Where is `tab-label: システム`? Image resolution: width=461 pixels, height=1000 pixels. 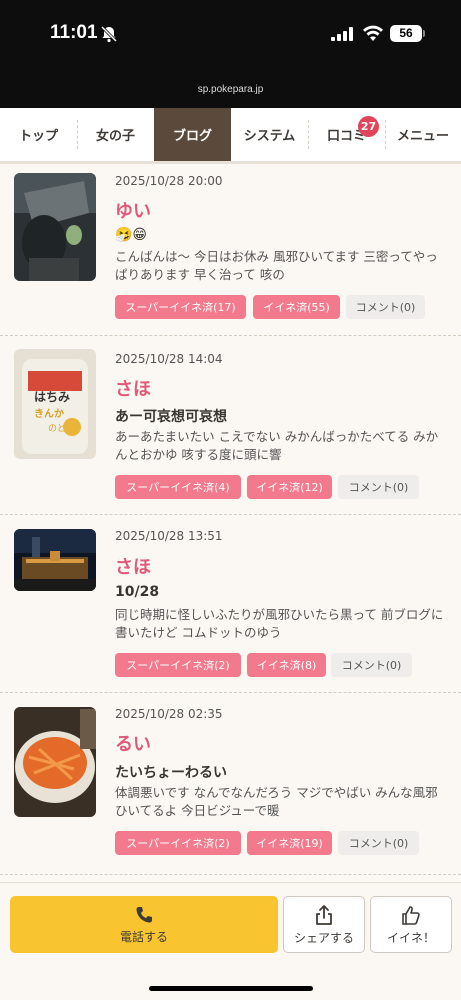
tab-label: システム is located at coordinates (269, 136).